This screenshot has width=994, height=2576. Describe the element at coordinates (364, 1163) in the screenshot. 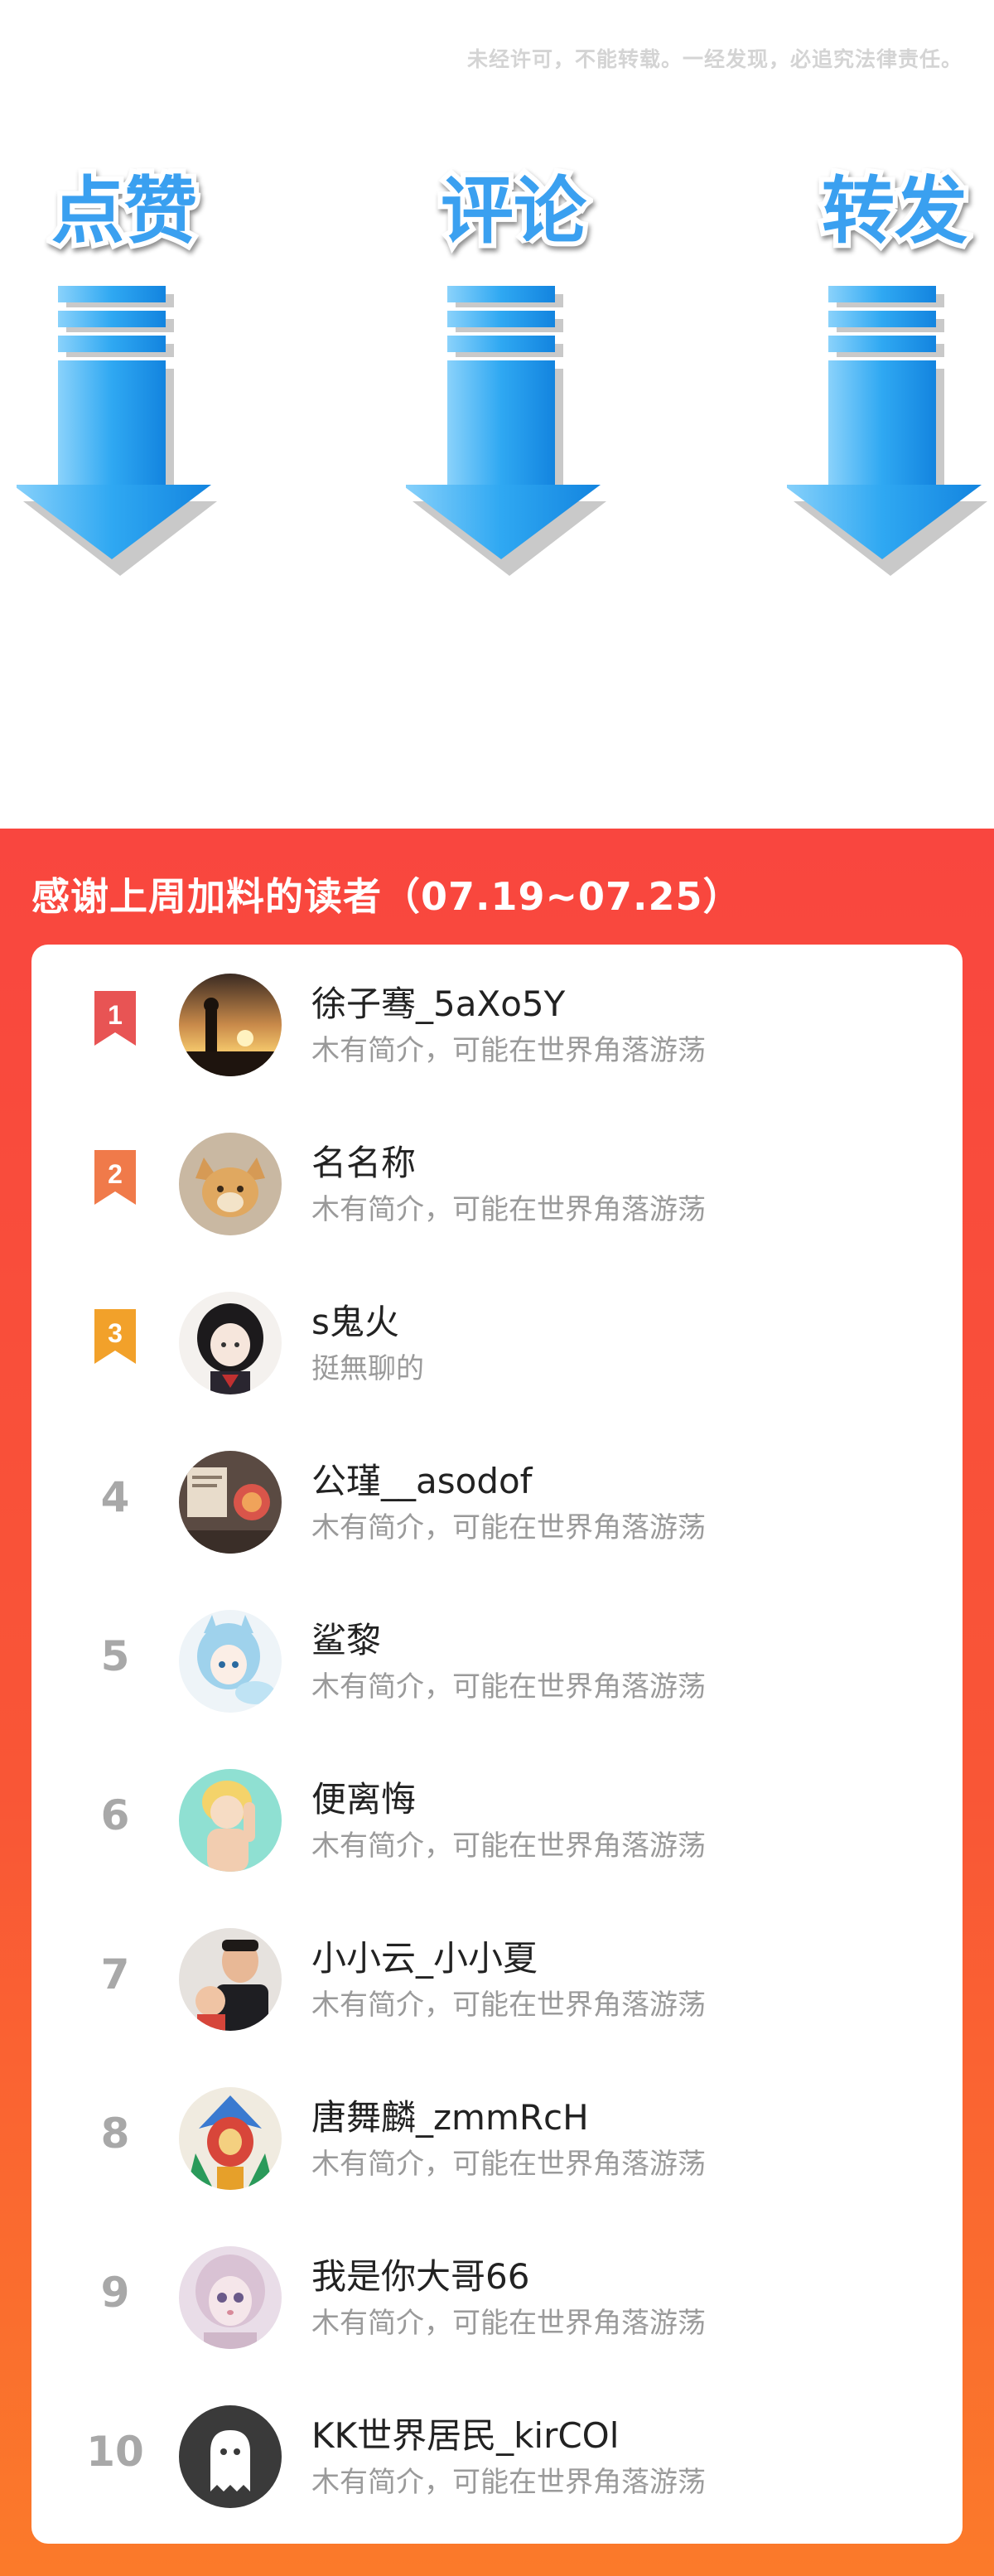

I see `reader-name: 名名称` at that location.